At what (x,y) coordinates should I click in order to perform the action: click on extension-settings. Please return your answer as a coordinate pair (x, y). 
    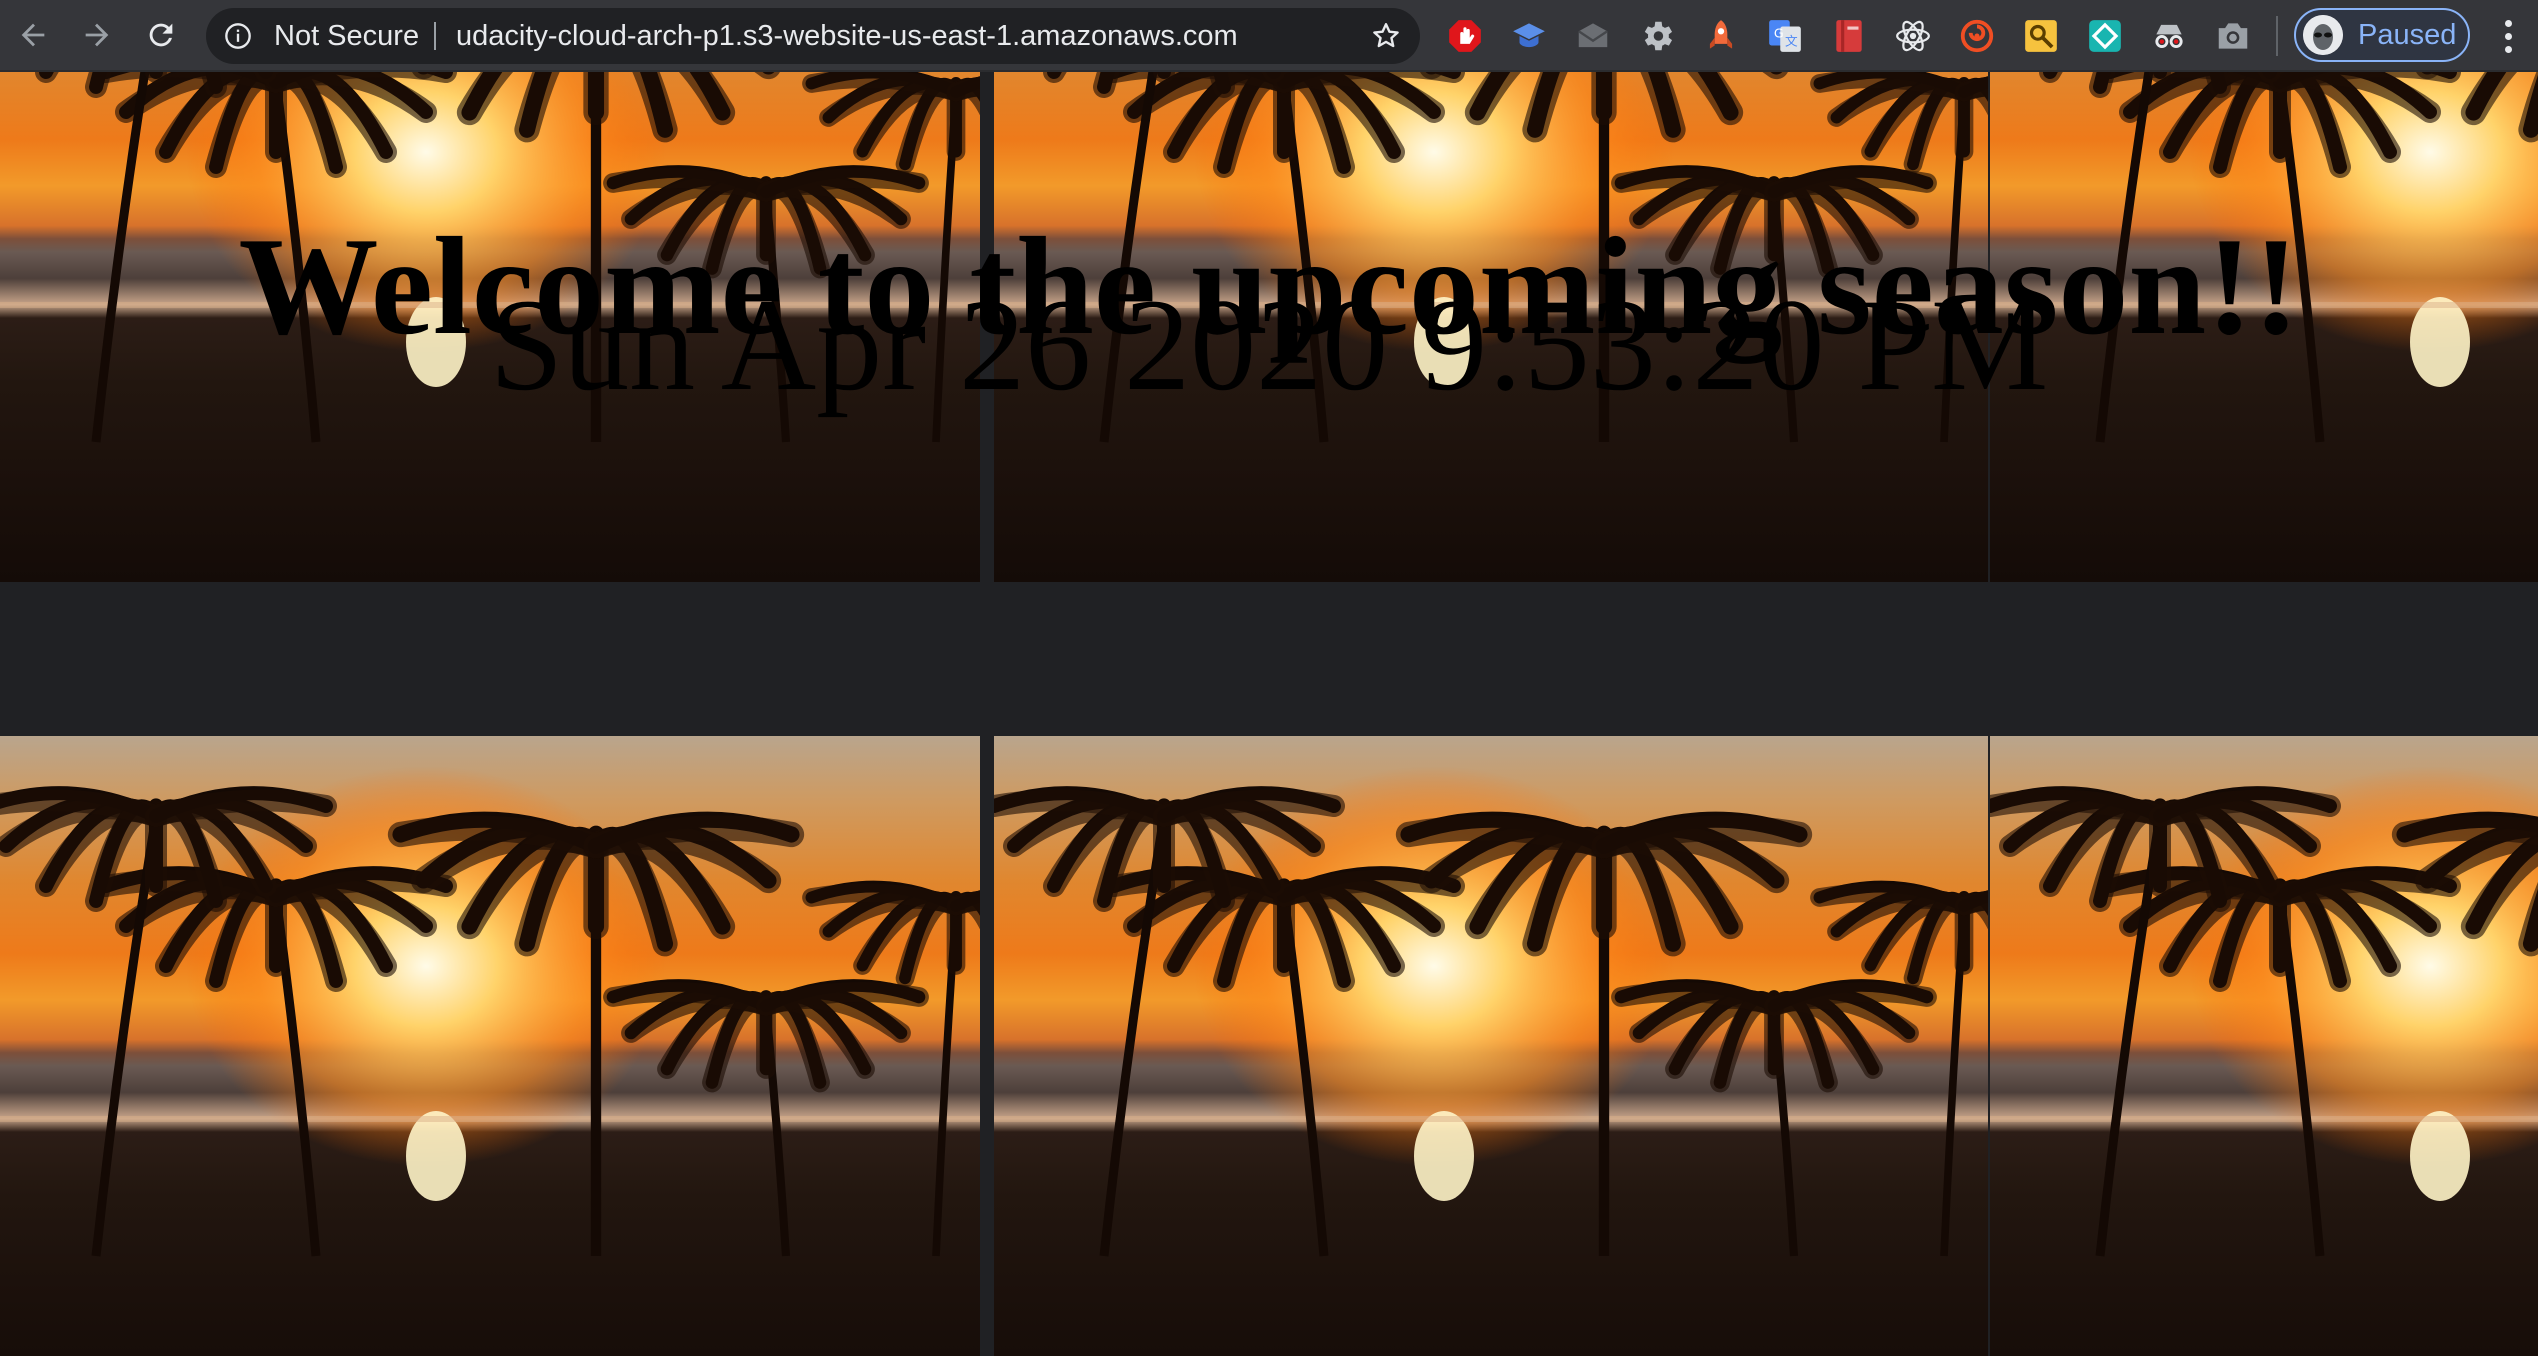
    Looking at the image, I should click on (1657, 36).